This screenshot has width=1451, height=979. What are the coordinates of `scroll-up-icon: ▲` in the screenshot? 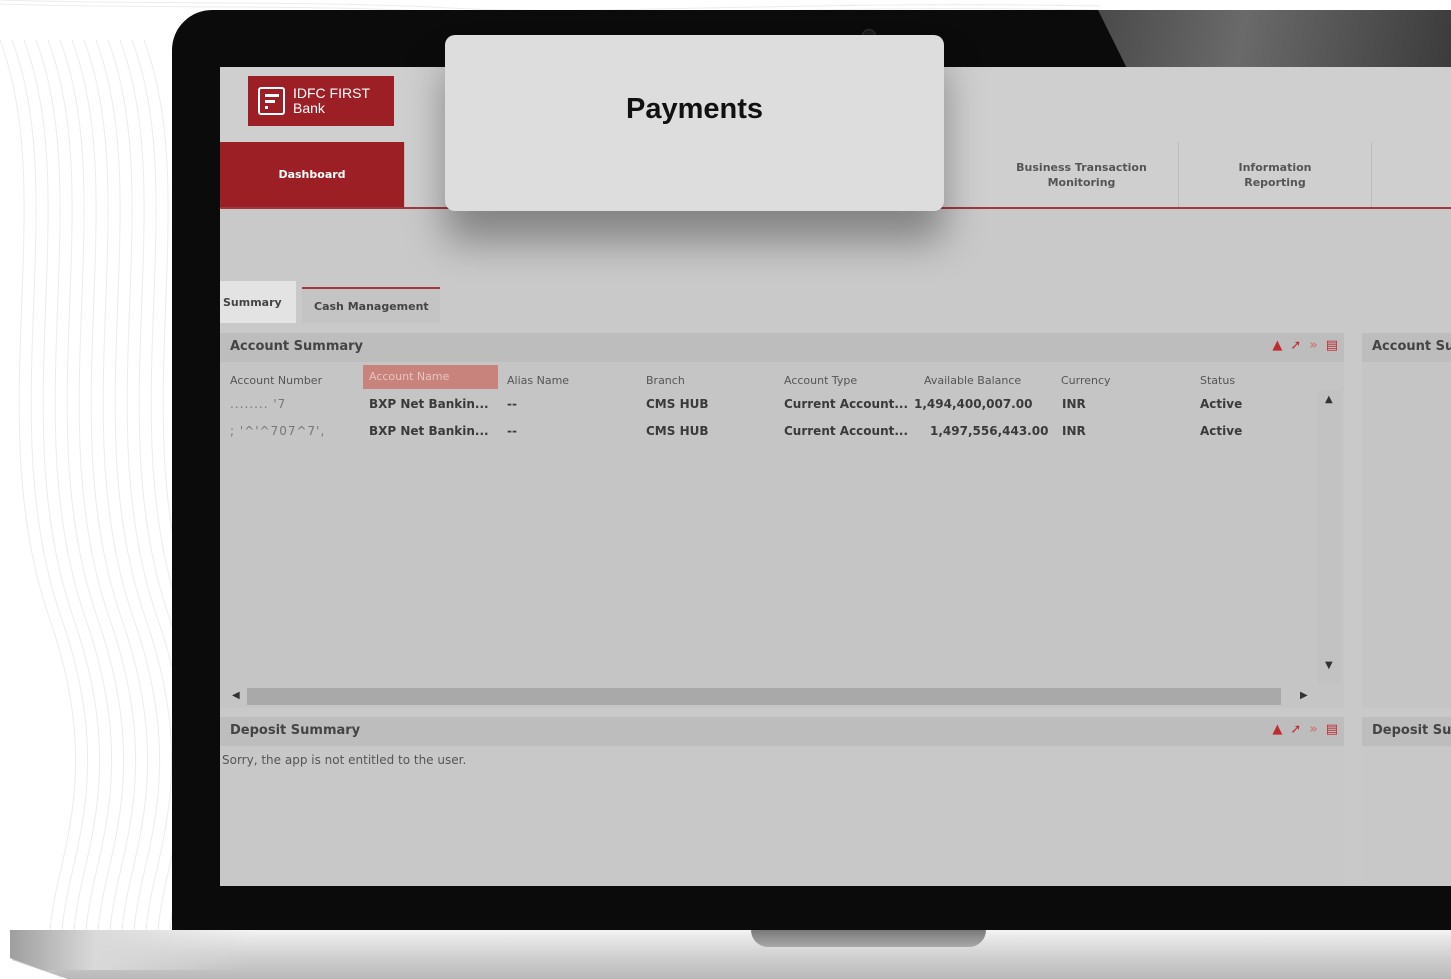 It's located at (1329, 399).